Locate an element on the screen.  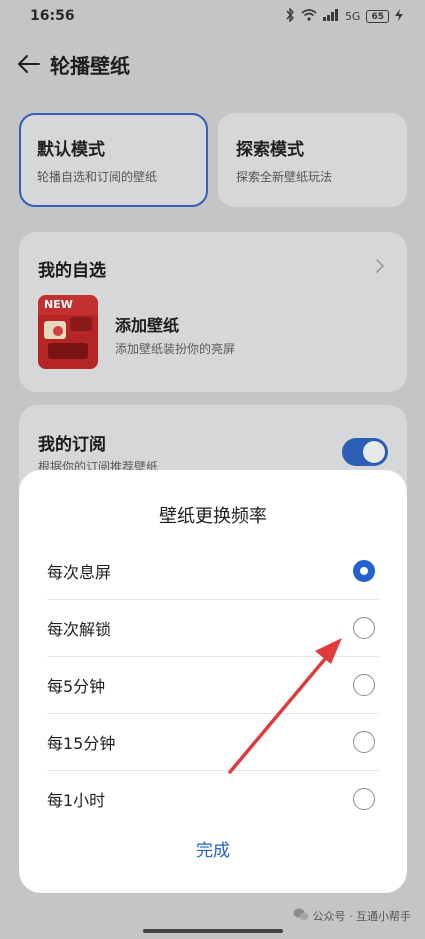
chevron-right-icon is located at coordinates (380, 268).